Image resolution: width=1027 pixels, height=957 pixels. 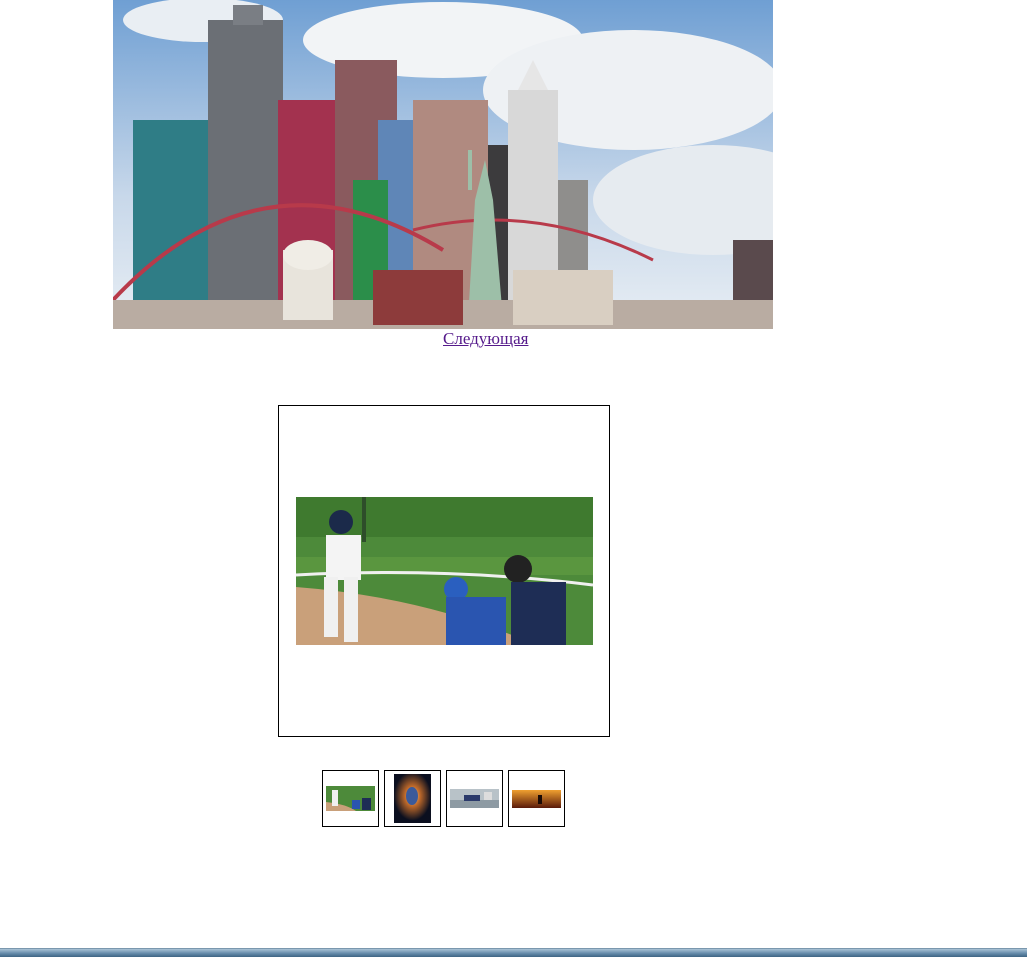 I want to click on image-viewer, so click(x=444, y=571).